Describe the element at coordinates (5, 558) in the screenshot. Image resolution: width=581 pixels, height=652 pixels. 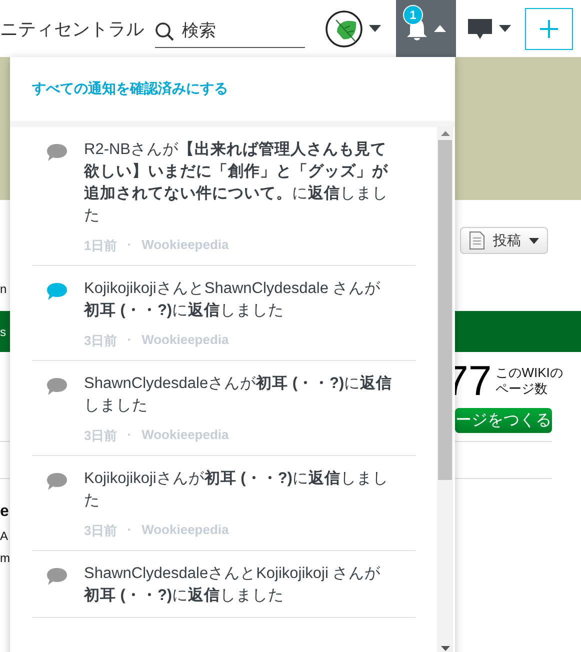
I see `page-text: m` at that location.